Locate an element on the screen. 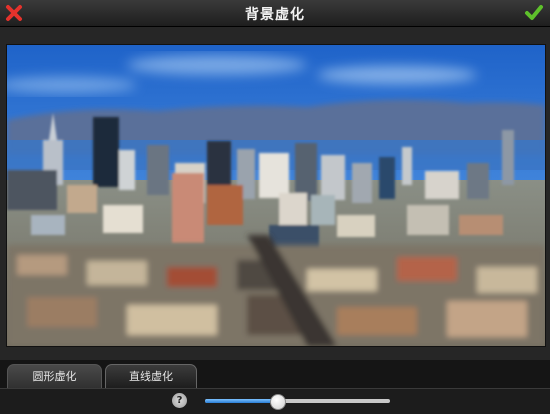 The width and height of the screenshot is (550, 414). bottom-toolbar: 圆形虚化 直线虚化 ? is located at coordinates (275, 387).